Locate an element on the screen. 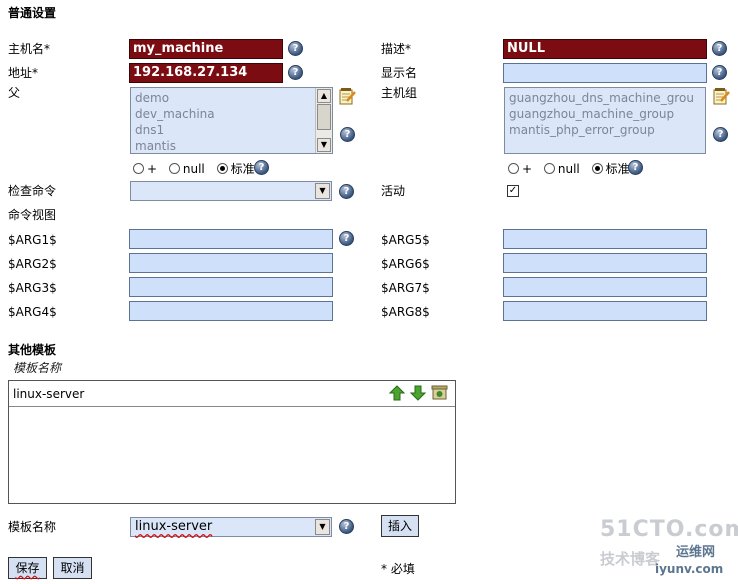  parent-listbox: demo dev_machina dns1 mantis ▲ ▼ is located at coordinates (231, 120).